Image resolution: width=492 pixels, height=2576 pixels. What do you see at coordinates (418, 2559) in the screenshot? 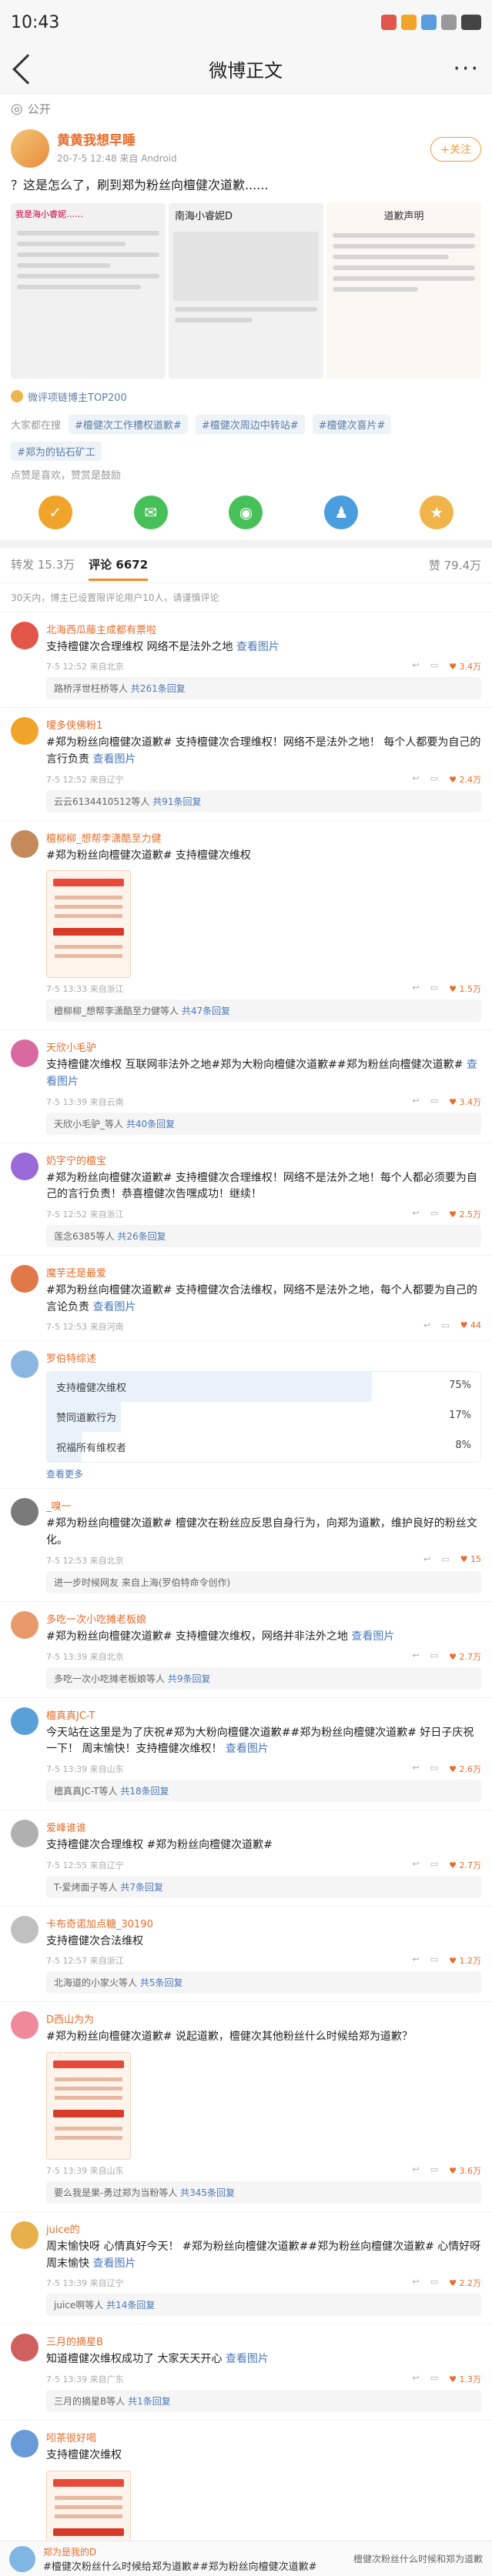
I see `bottom-topic-chip: 檀健次粉丝什么时候和郑为道歉` at bounding box center [418, 2559].